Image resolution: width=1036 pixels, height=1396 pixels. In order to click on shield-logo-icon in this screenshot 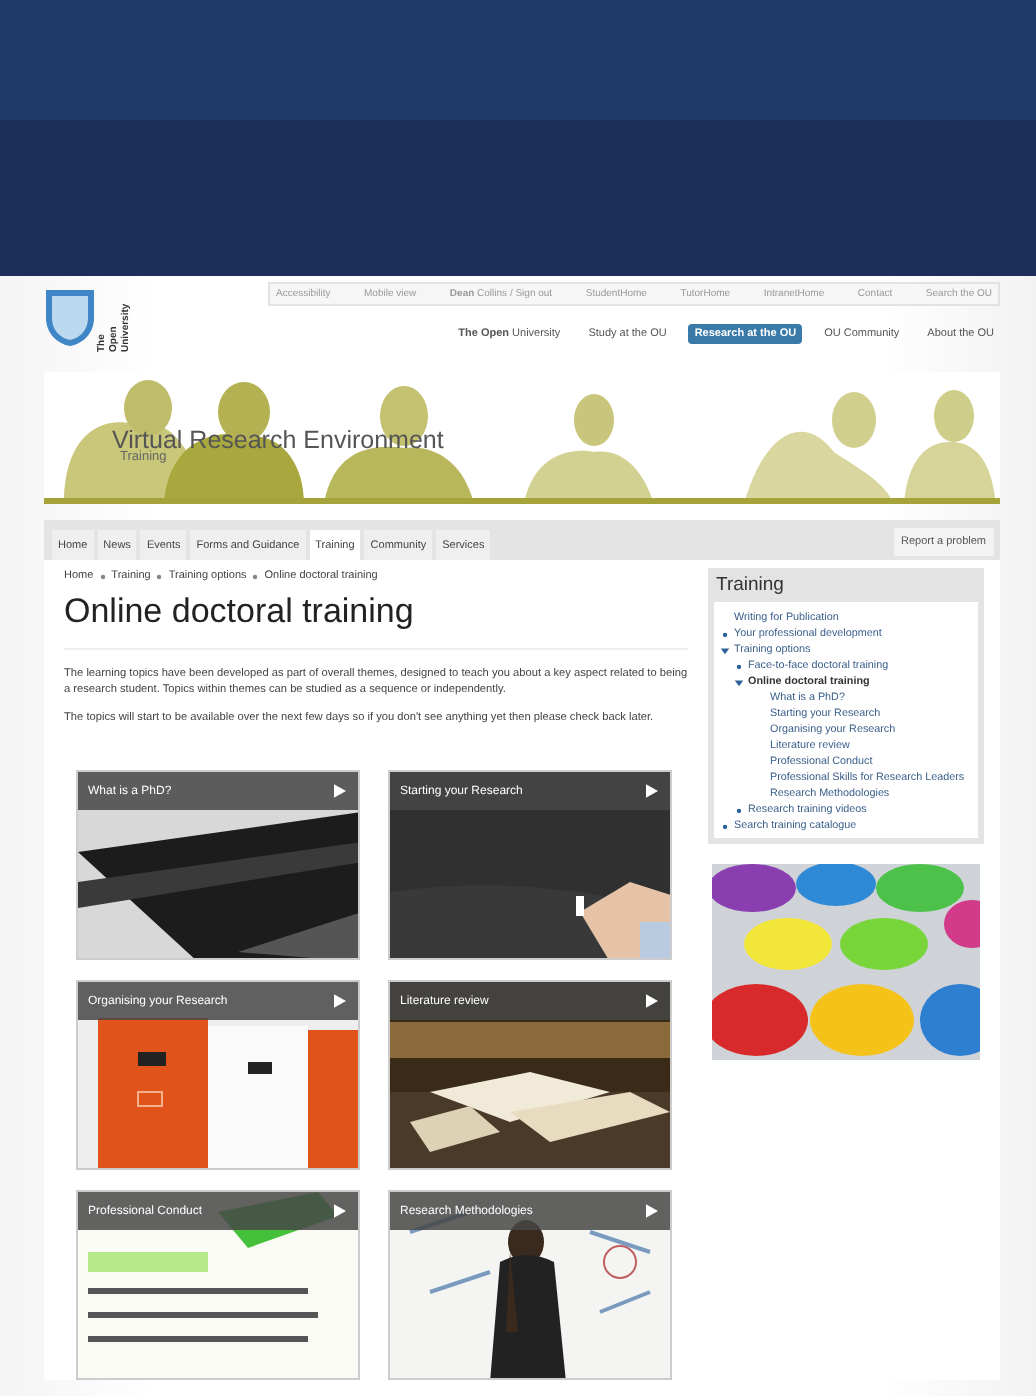, I will do `click(70, 318)`.